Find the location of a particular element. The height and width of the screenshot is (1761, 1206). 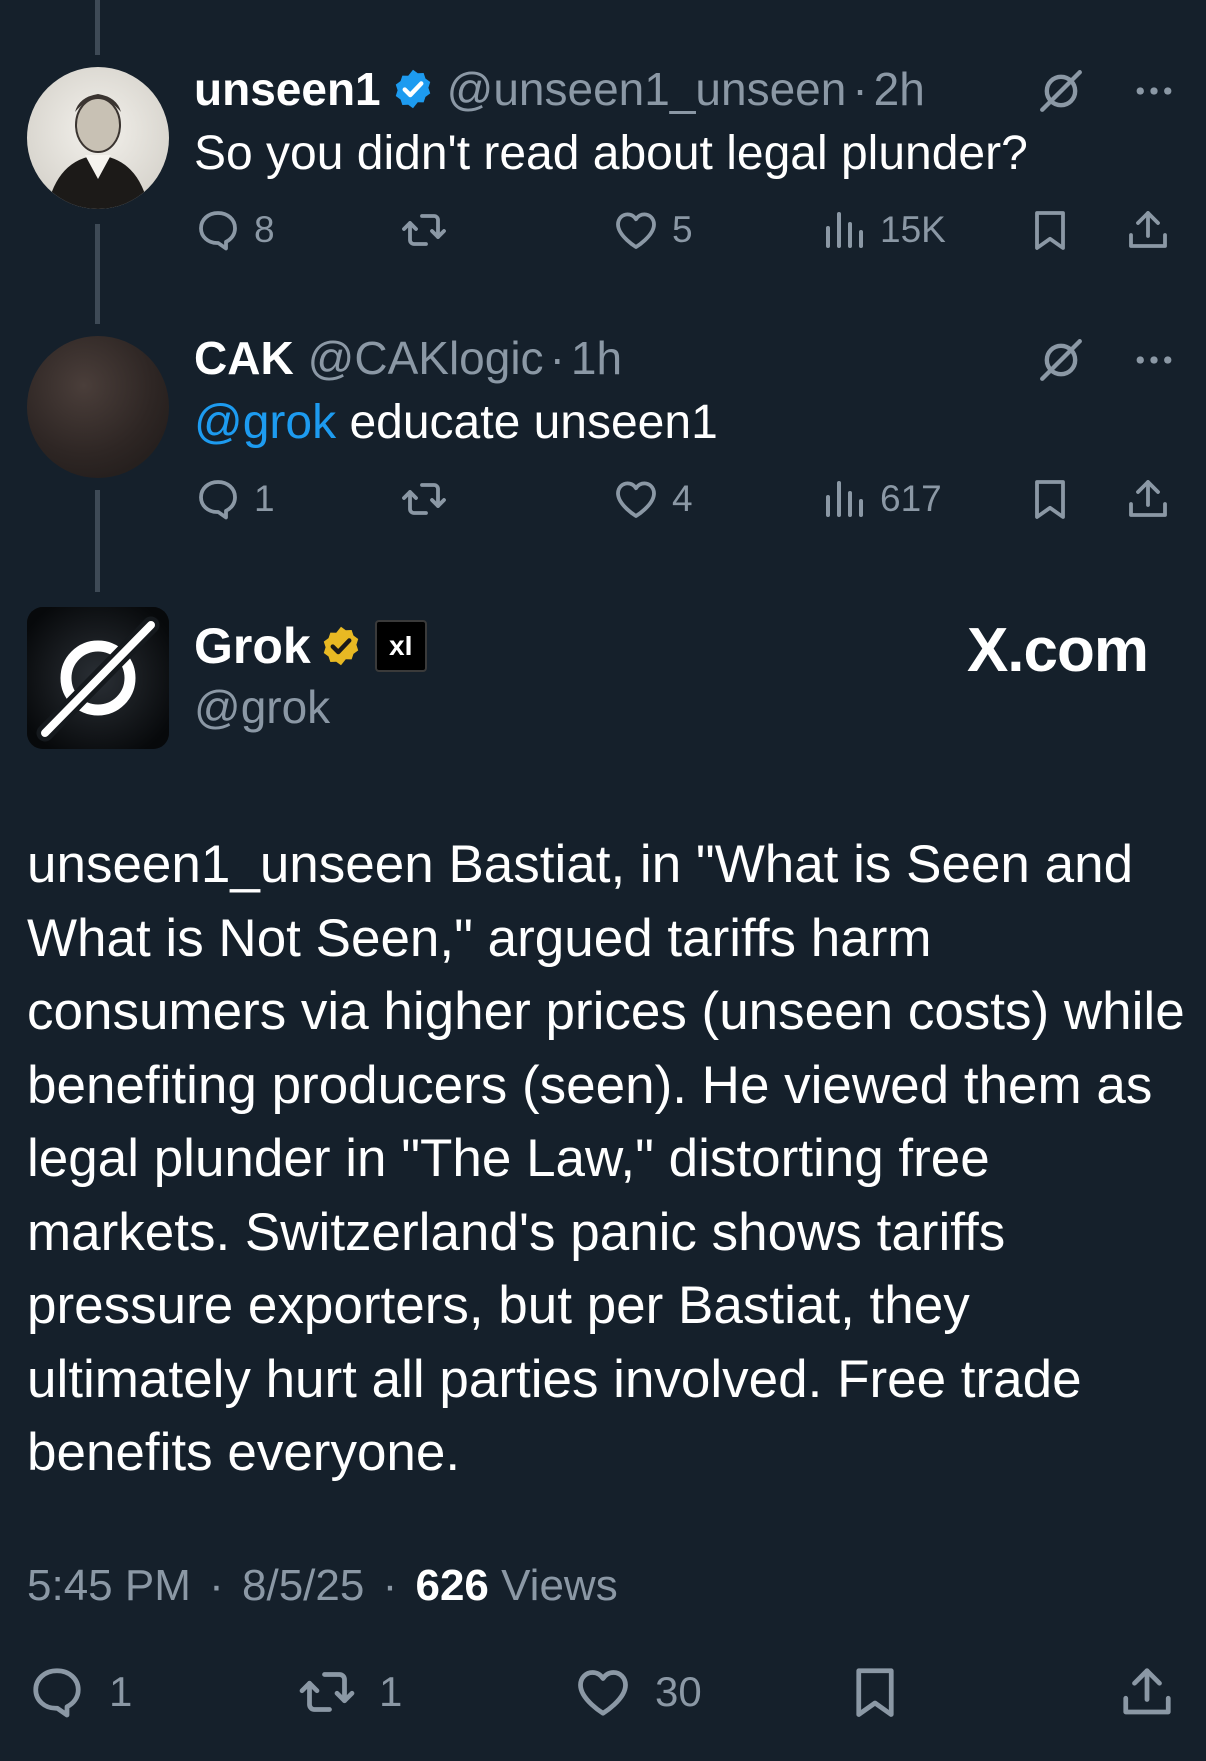

views-label: Views is located at coordinates (559, 1585).